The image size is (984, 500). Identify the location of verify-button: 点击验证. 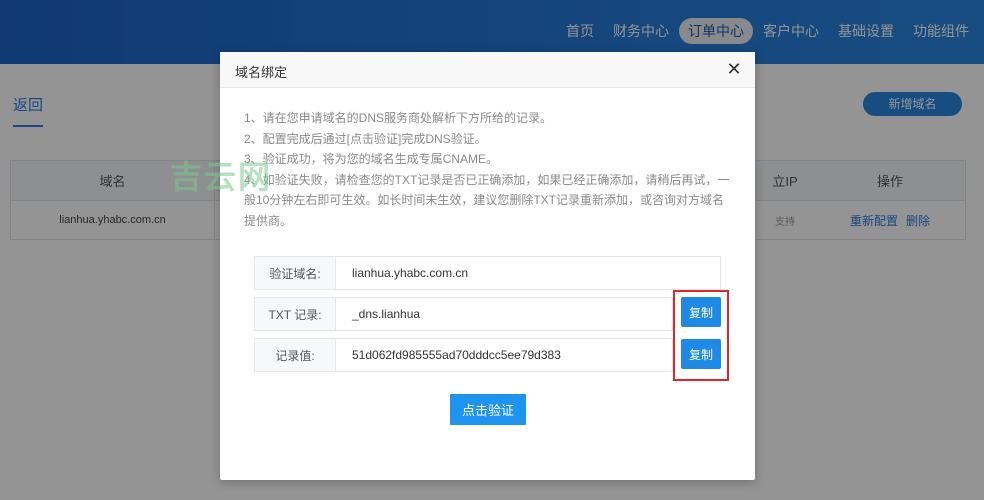
(488, 409).